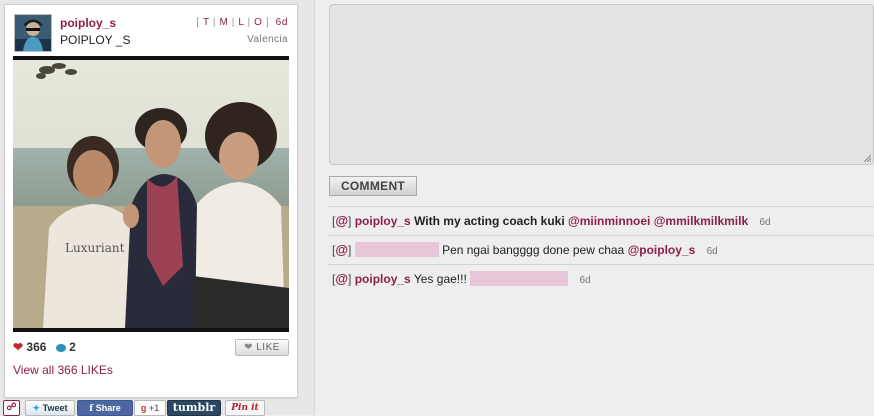 This screenshot has width=874, height=416. What do you see at coordinates (245, 408) in the screenshot?
I see `pinterest-button: Pin it` at bounding box center [245, 408].